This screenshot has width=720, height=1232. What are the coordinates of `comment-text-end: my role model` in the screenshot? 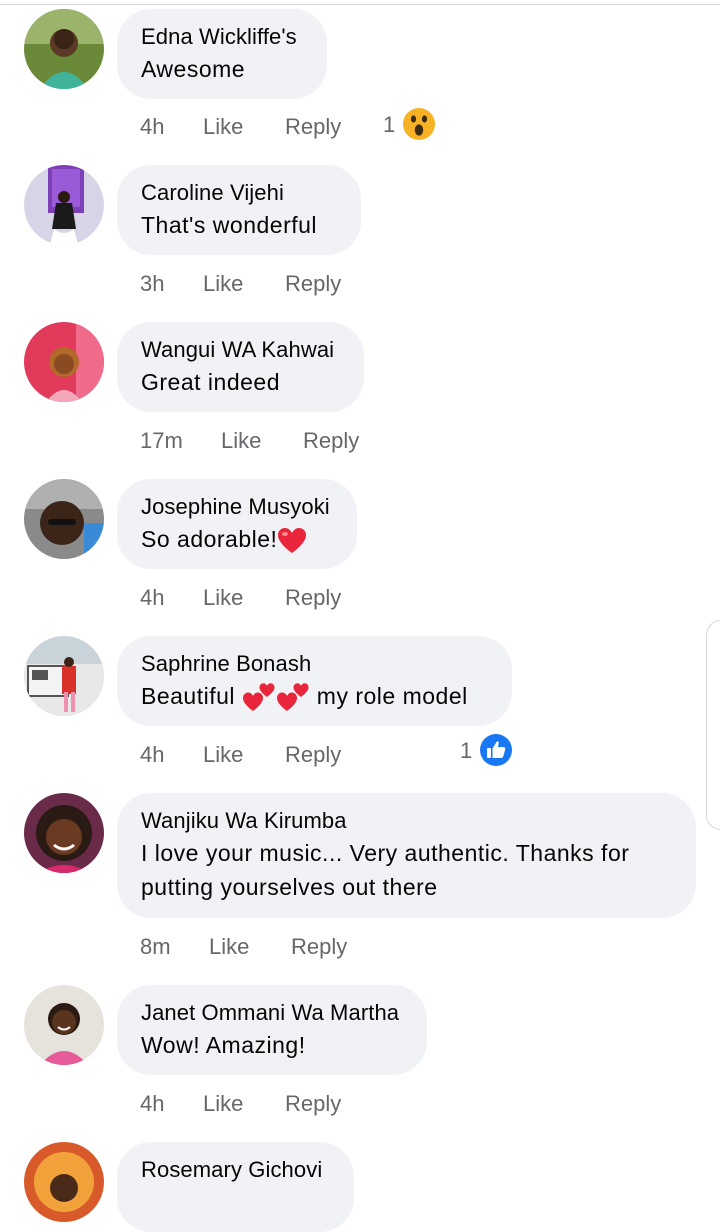 It's located at (392, 696).